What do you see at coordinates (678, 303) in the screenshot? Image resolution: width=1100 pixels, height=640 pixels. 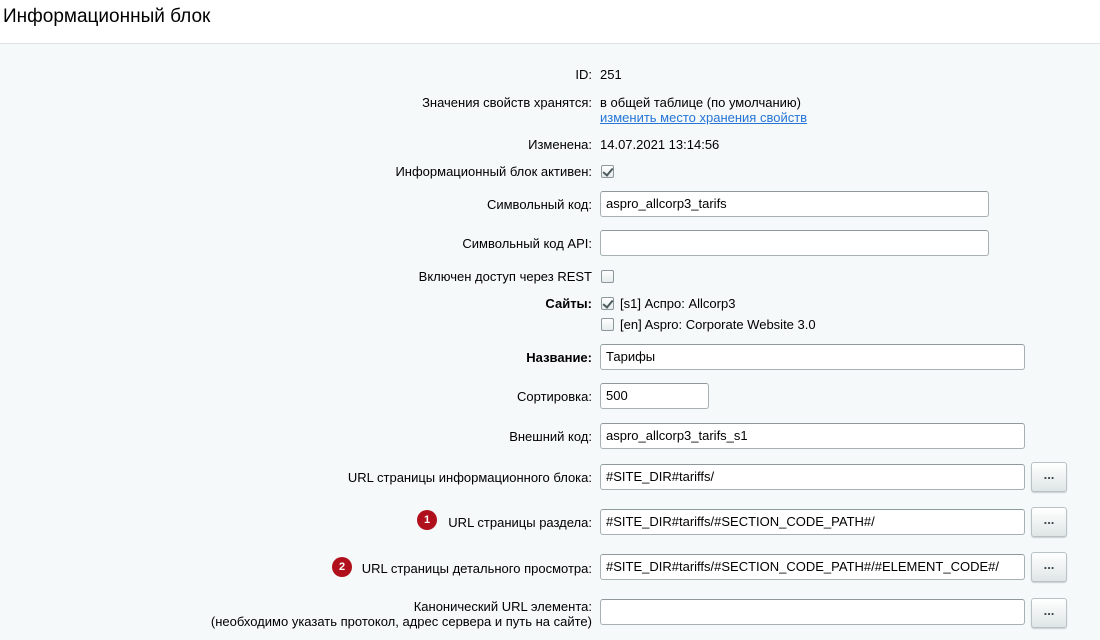 I see `site-s1-label: [s1] Аспро: Allcorp3` at bounding box center [678, 303].